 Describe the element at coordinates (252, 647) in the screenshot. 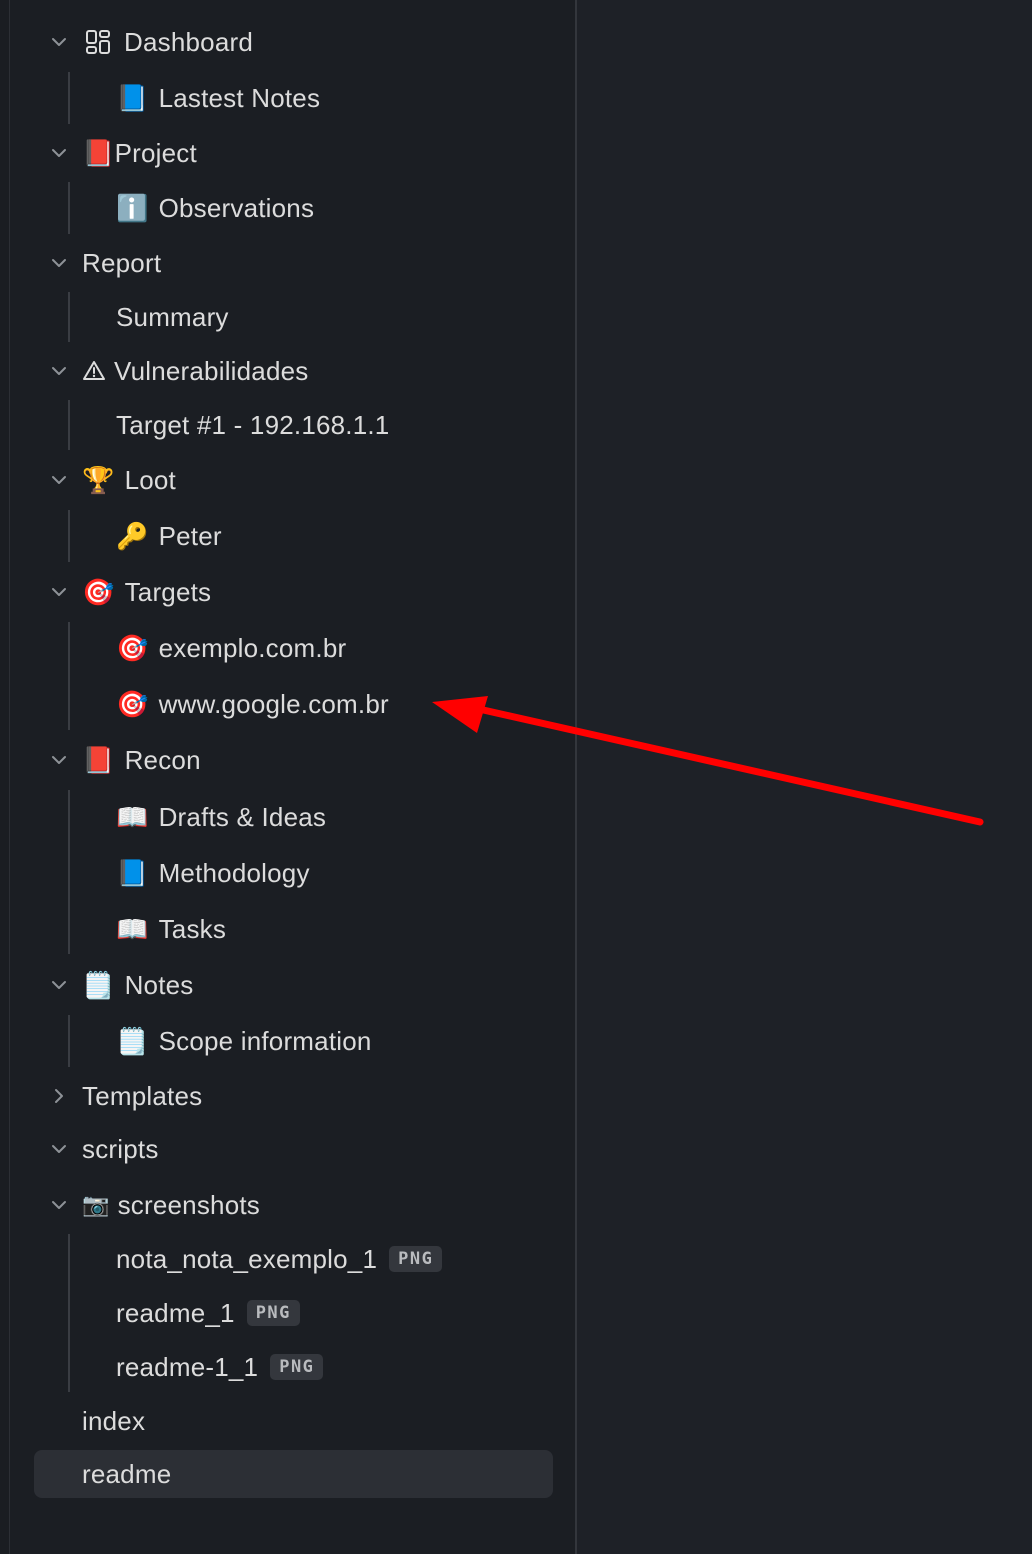

I see `tree-item-label: exemplo.com.br` at that location.